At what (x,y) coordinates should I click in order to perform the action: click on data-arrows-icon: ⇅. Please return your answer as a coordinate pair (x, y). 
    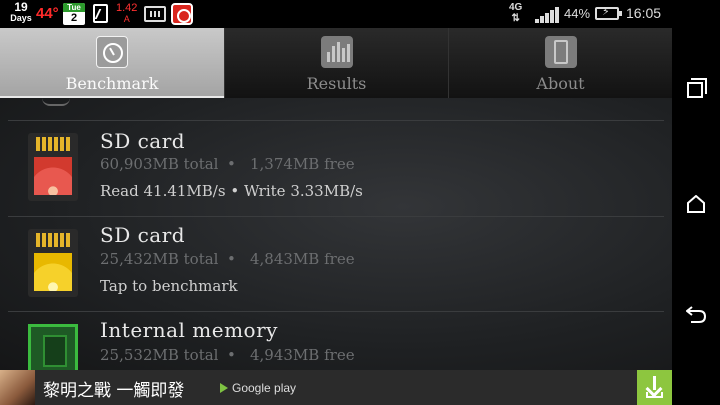
    Looking at the image, I should click on (515, 18).